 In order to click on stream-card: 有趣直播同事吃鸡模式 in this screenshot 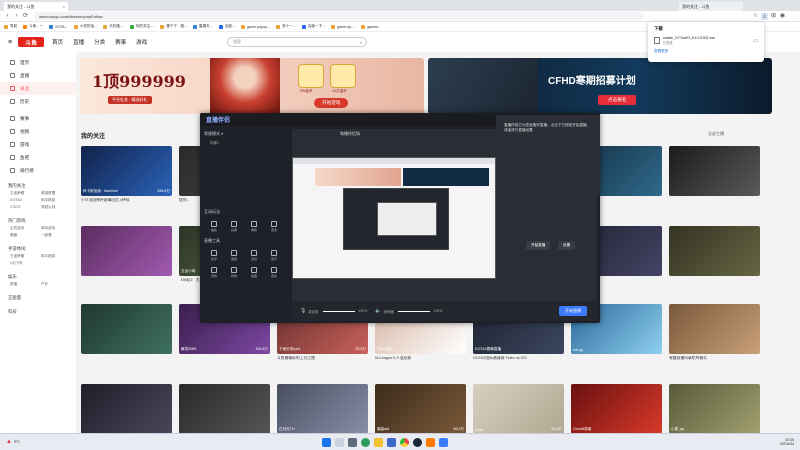, I will do `click(714, 332)`.